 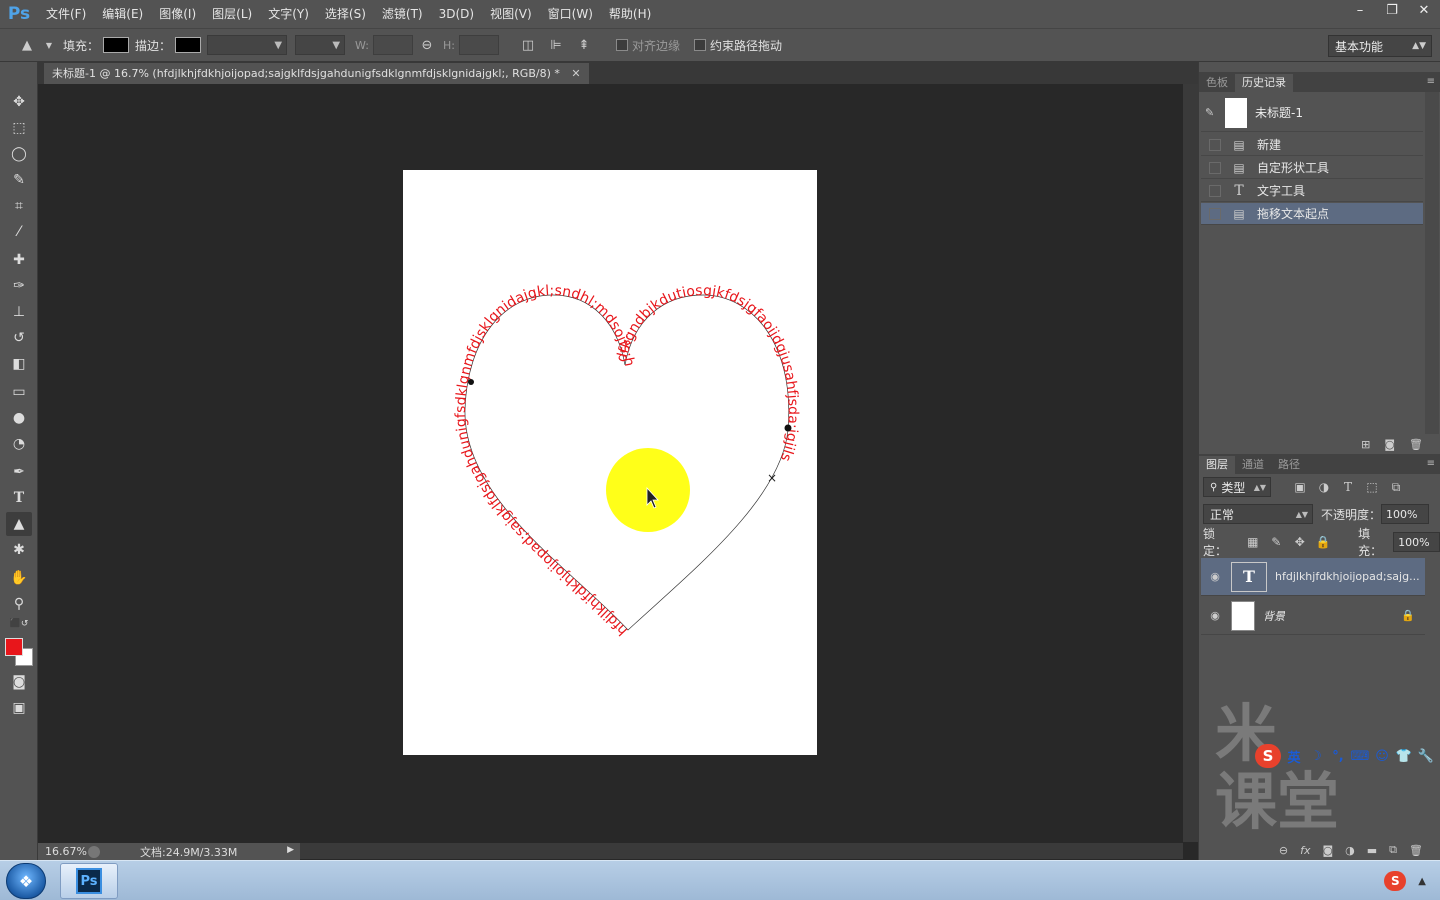 I want to click on stamp-tool-icon: ⊥, so click(x=19, y=312).